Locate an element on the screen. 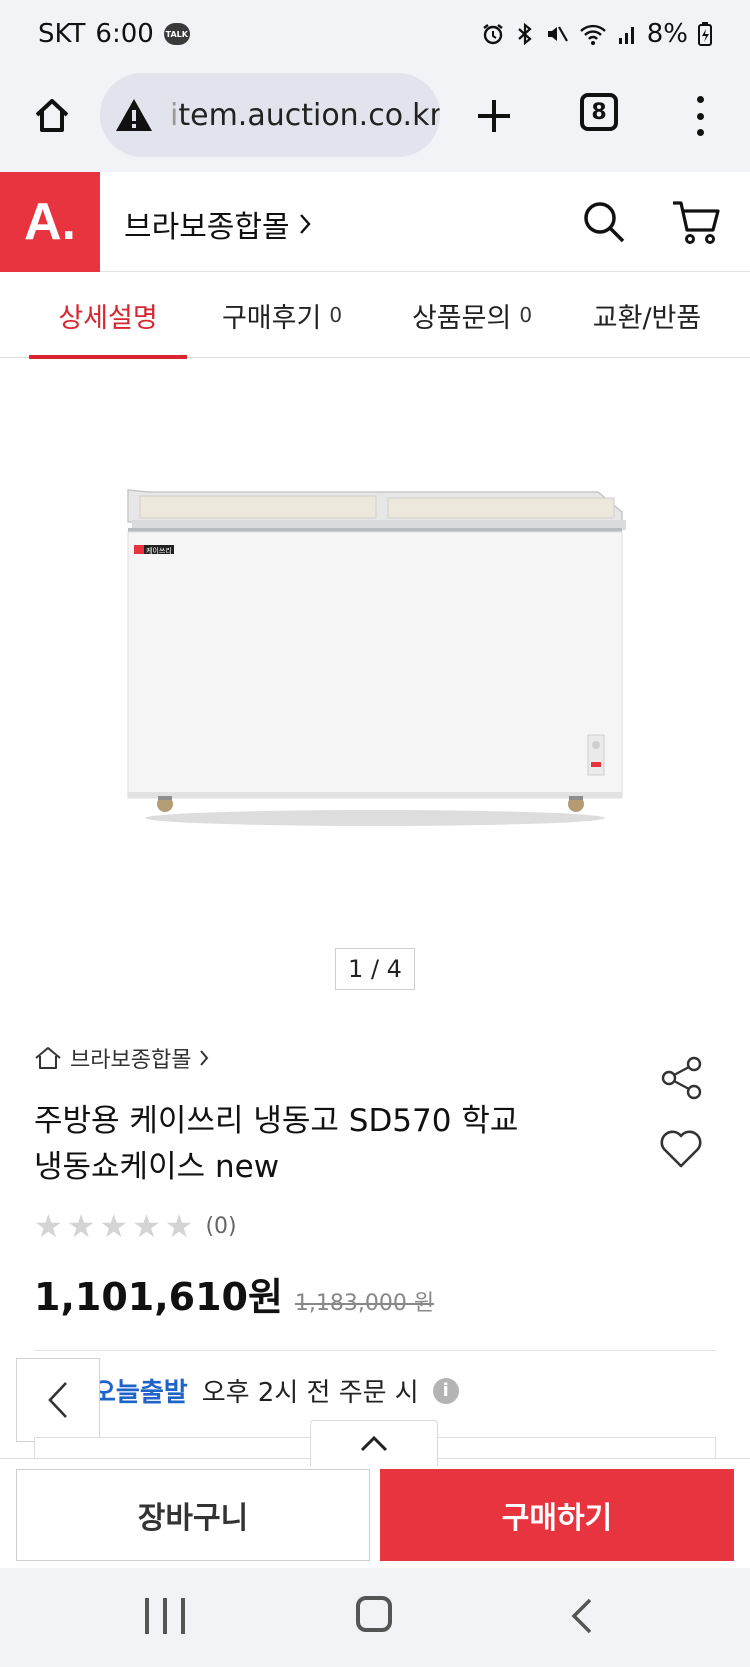 The width and height of the screenshot is (750, 1667). product-title-line: 냉동쇼케이스 new is located at coordinates (157, 1167).